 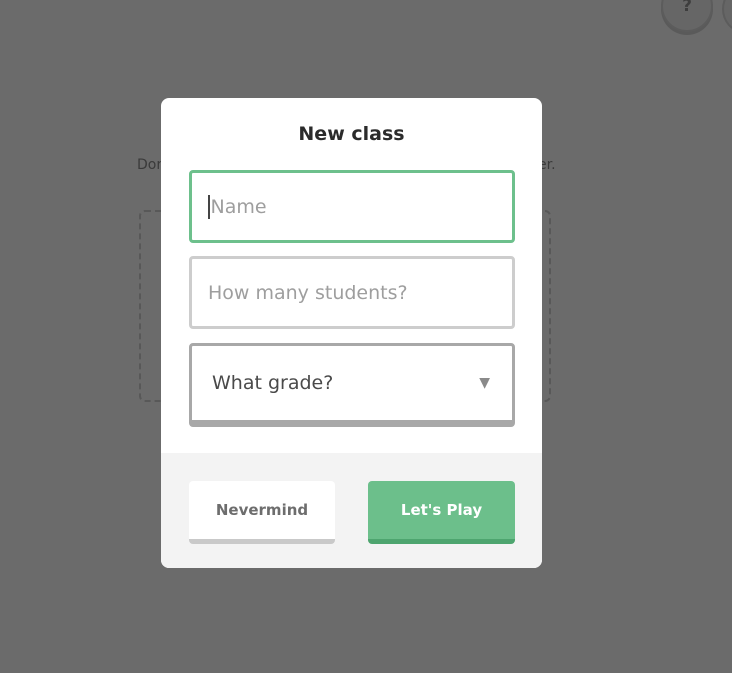 What do you see at coordinates (308, 292) in the screenshot?
I see `student-count-placeholder: How many students?` at bounding box center [308, 292].